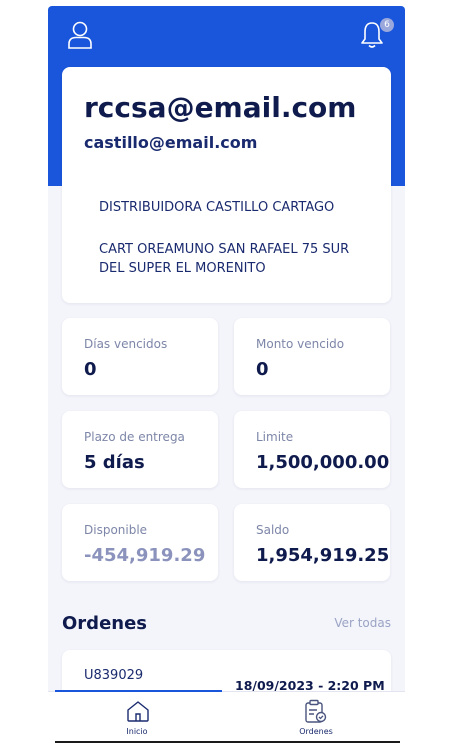 The height and width of the screenshot is (749, 452). I want to click on notifications-button: 6, so click(376, 34).